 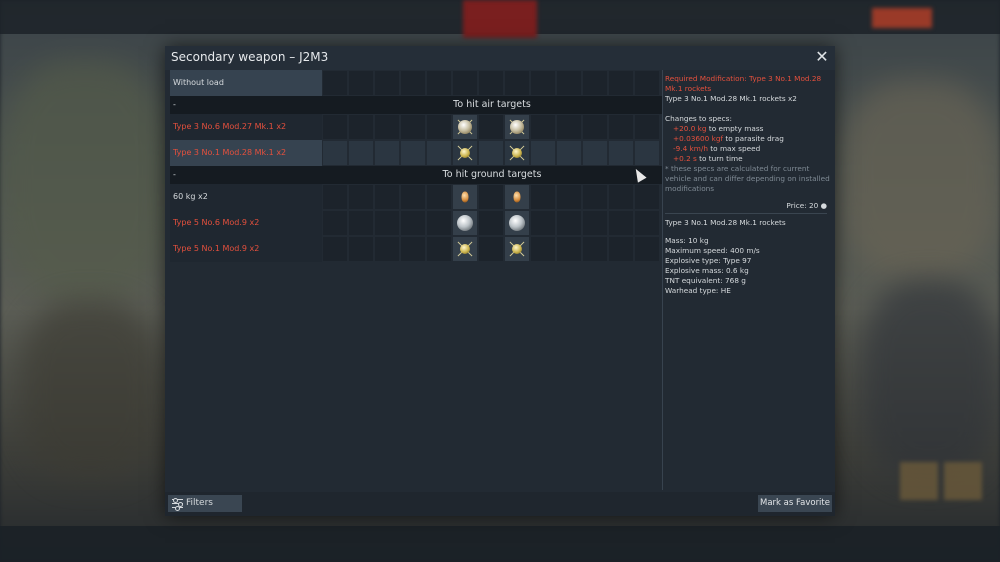 I want to click on dialog-titlebar: Secondary weapon – J2M3 ✕, so click(x=500, y=58).